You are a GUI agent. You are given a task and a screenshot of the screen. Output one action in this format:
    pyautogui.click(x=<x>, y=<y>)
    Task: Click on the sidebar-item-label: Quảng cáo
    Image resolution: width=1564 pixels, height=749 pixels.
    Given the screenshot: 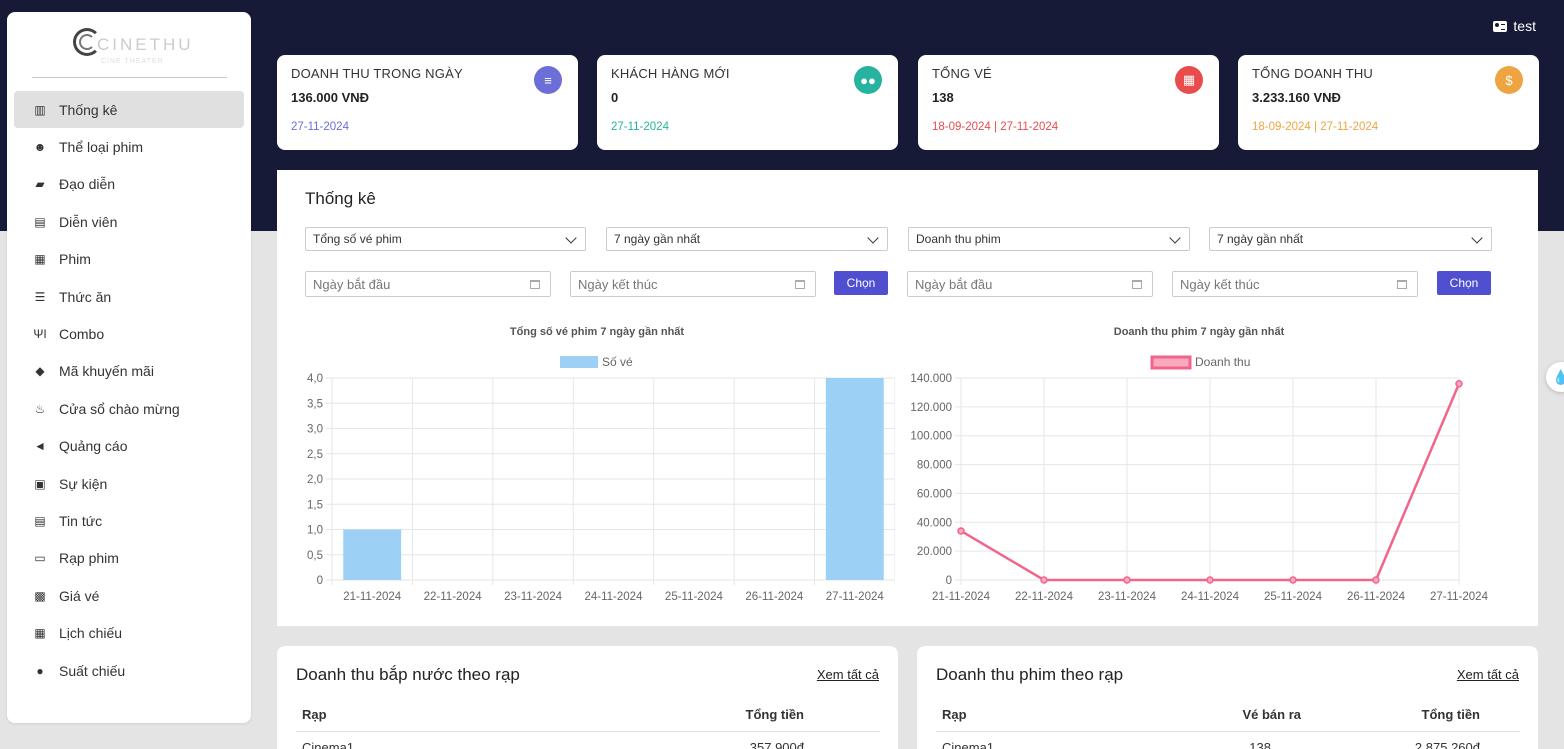 What is the action you would take?
    pyautogui.click(x=93, y=446)
    